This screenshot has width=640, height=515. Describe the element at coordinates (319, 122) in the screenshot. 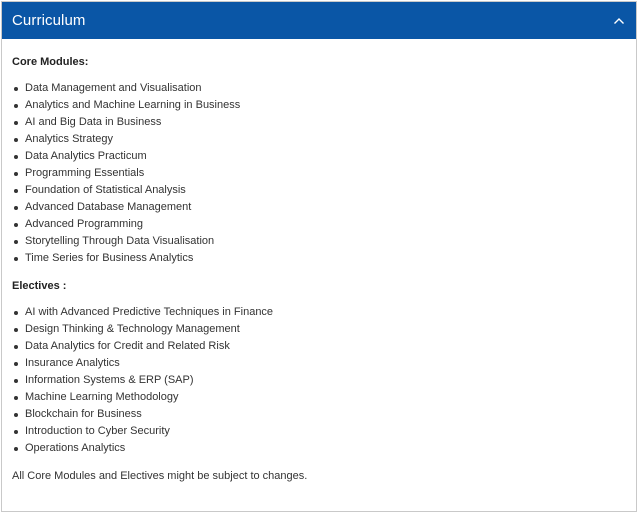

I see `list-item: AI and Big Data in Business` at that location.